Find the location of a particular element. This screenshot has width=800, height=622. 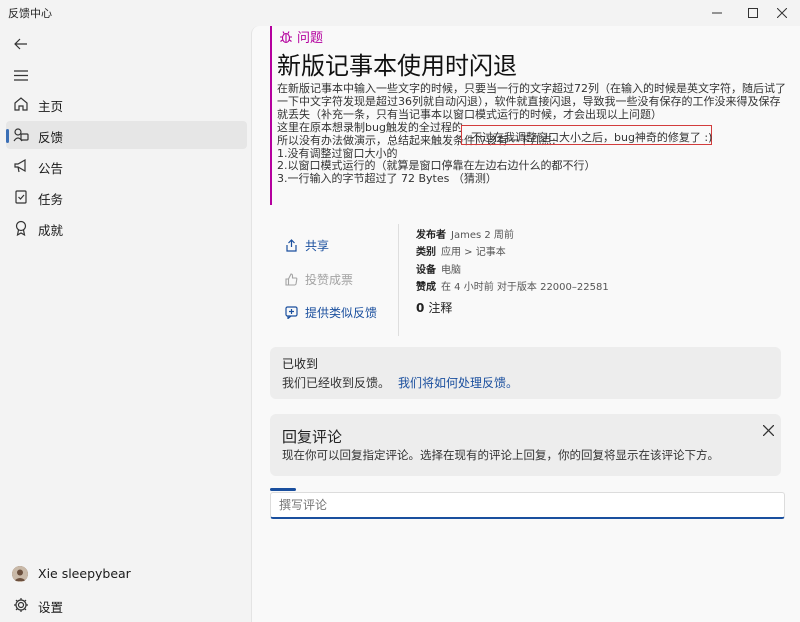

meta-label: 类别 is located at coordinates (426, 252).